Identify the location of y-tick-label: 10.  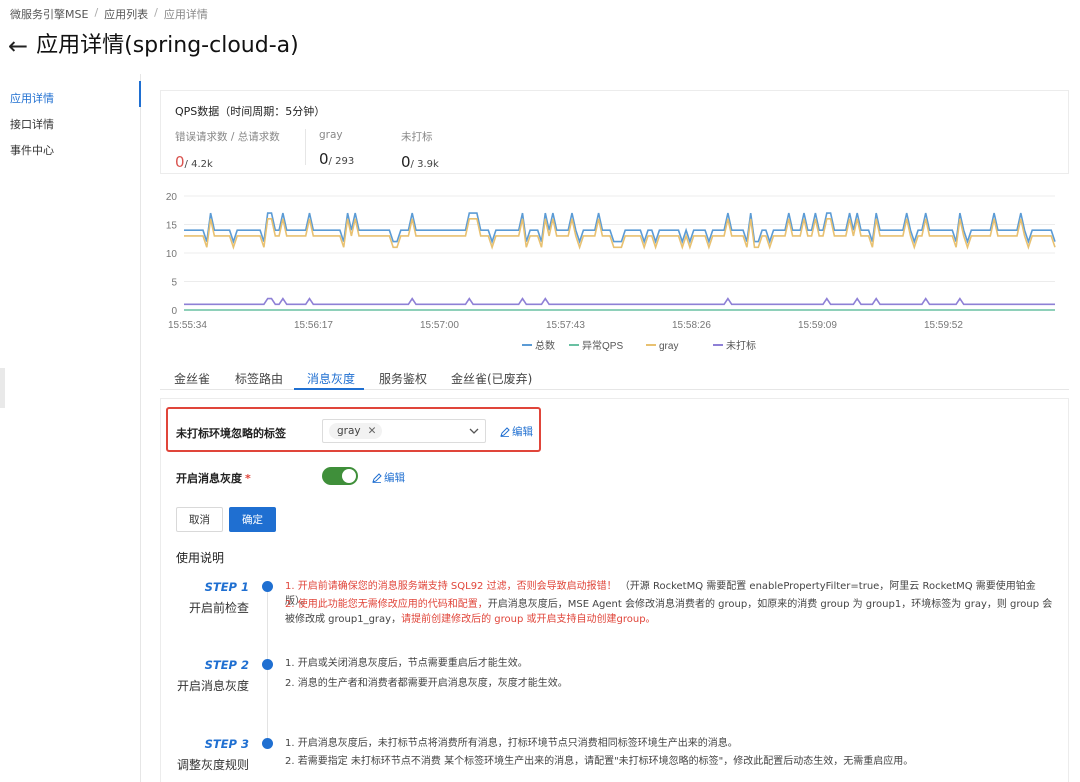
(172, 254).